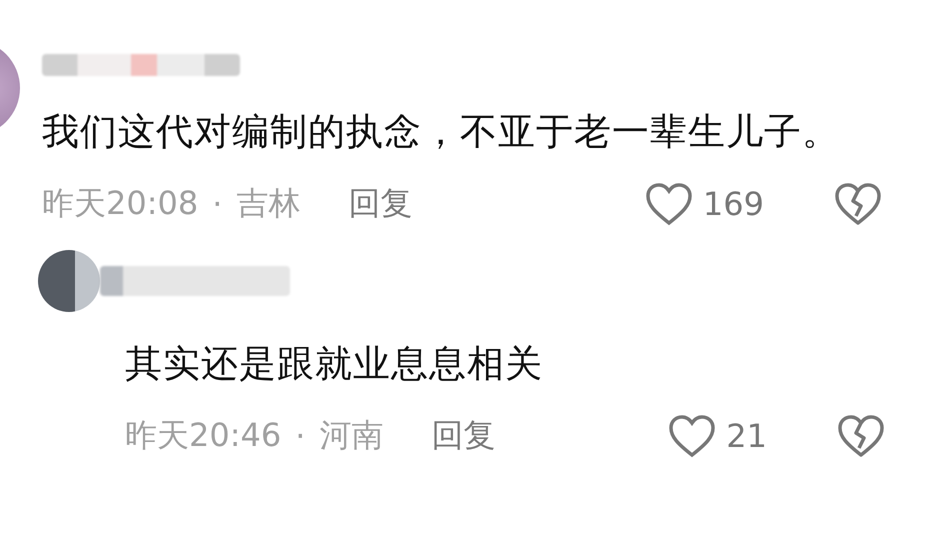 This screenshot has width=938, height=549. Describe the element at coordinates (704, 204) in the screenshot. I see `like-button: 169` at that location.